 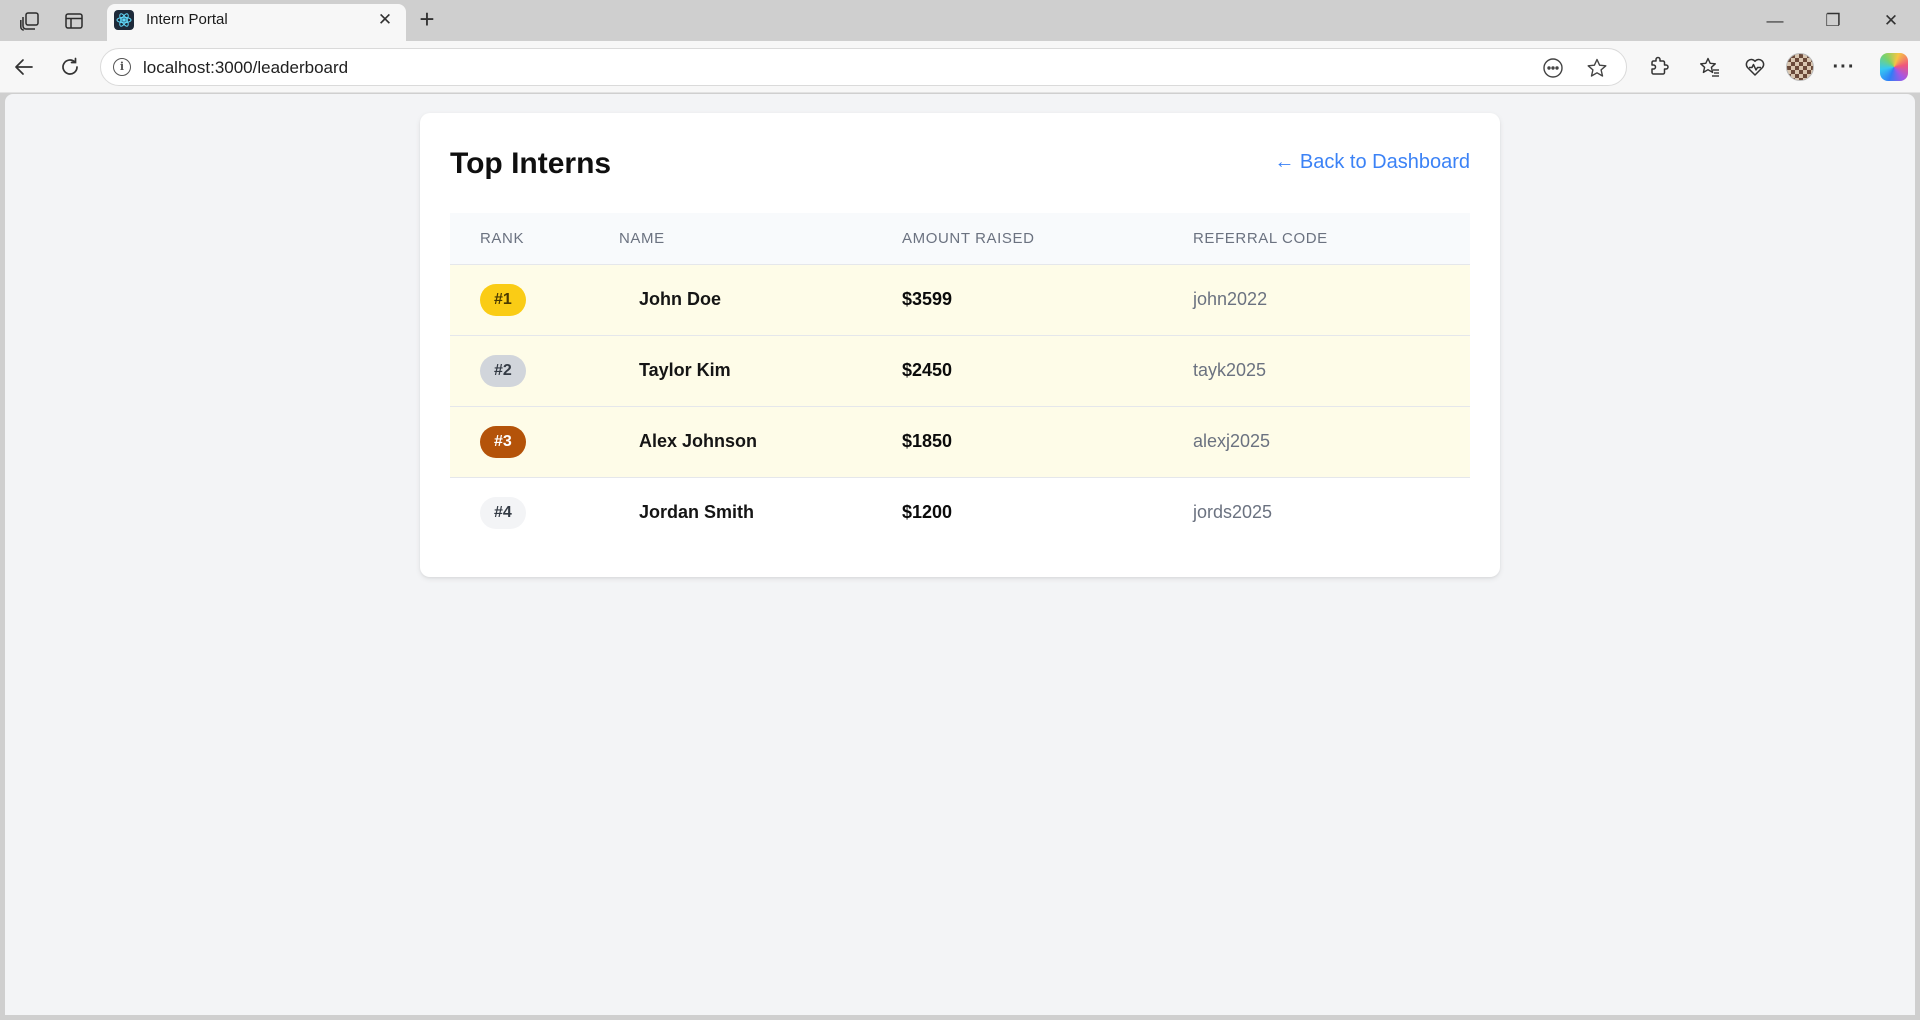 I want to click on minimize-button: —, so click(x=1775, y=21).